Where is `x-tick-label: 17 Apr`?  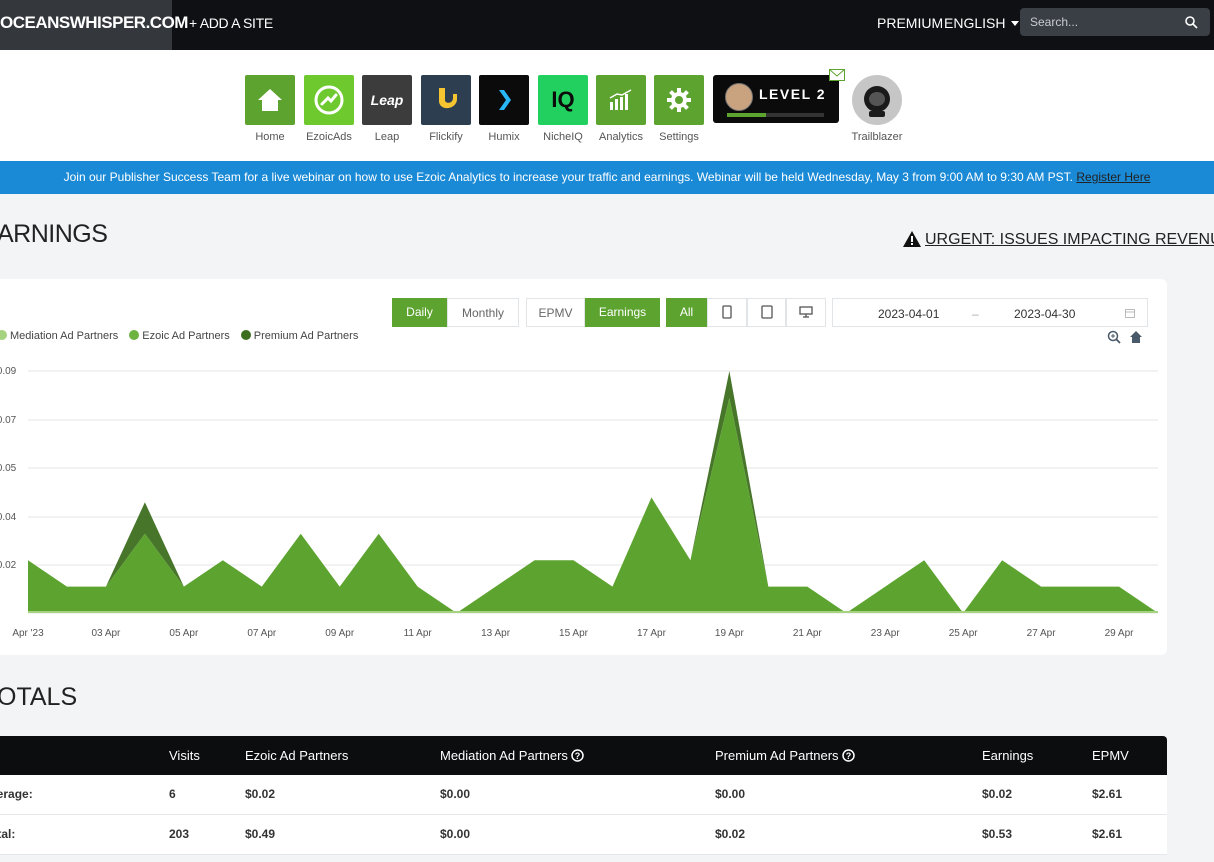 x-tick-label: 17 Apr is located at coordinates (652, 633).